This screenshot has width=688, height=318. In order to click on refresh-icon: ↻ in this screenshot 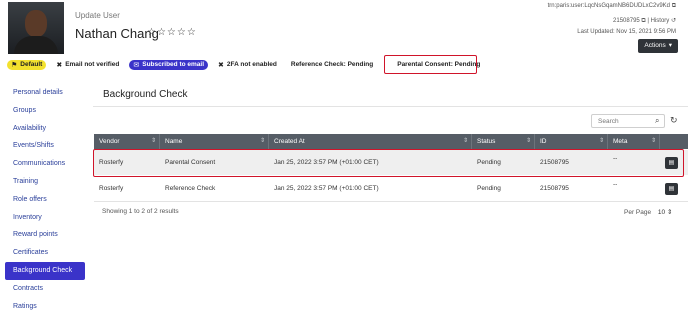, I will do `click(674, 120)`.